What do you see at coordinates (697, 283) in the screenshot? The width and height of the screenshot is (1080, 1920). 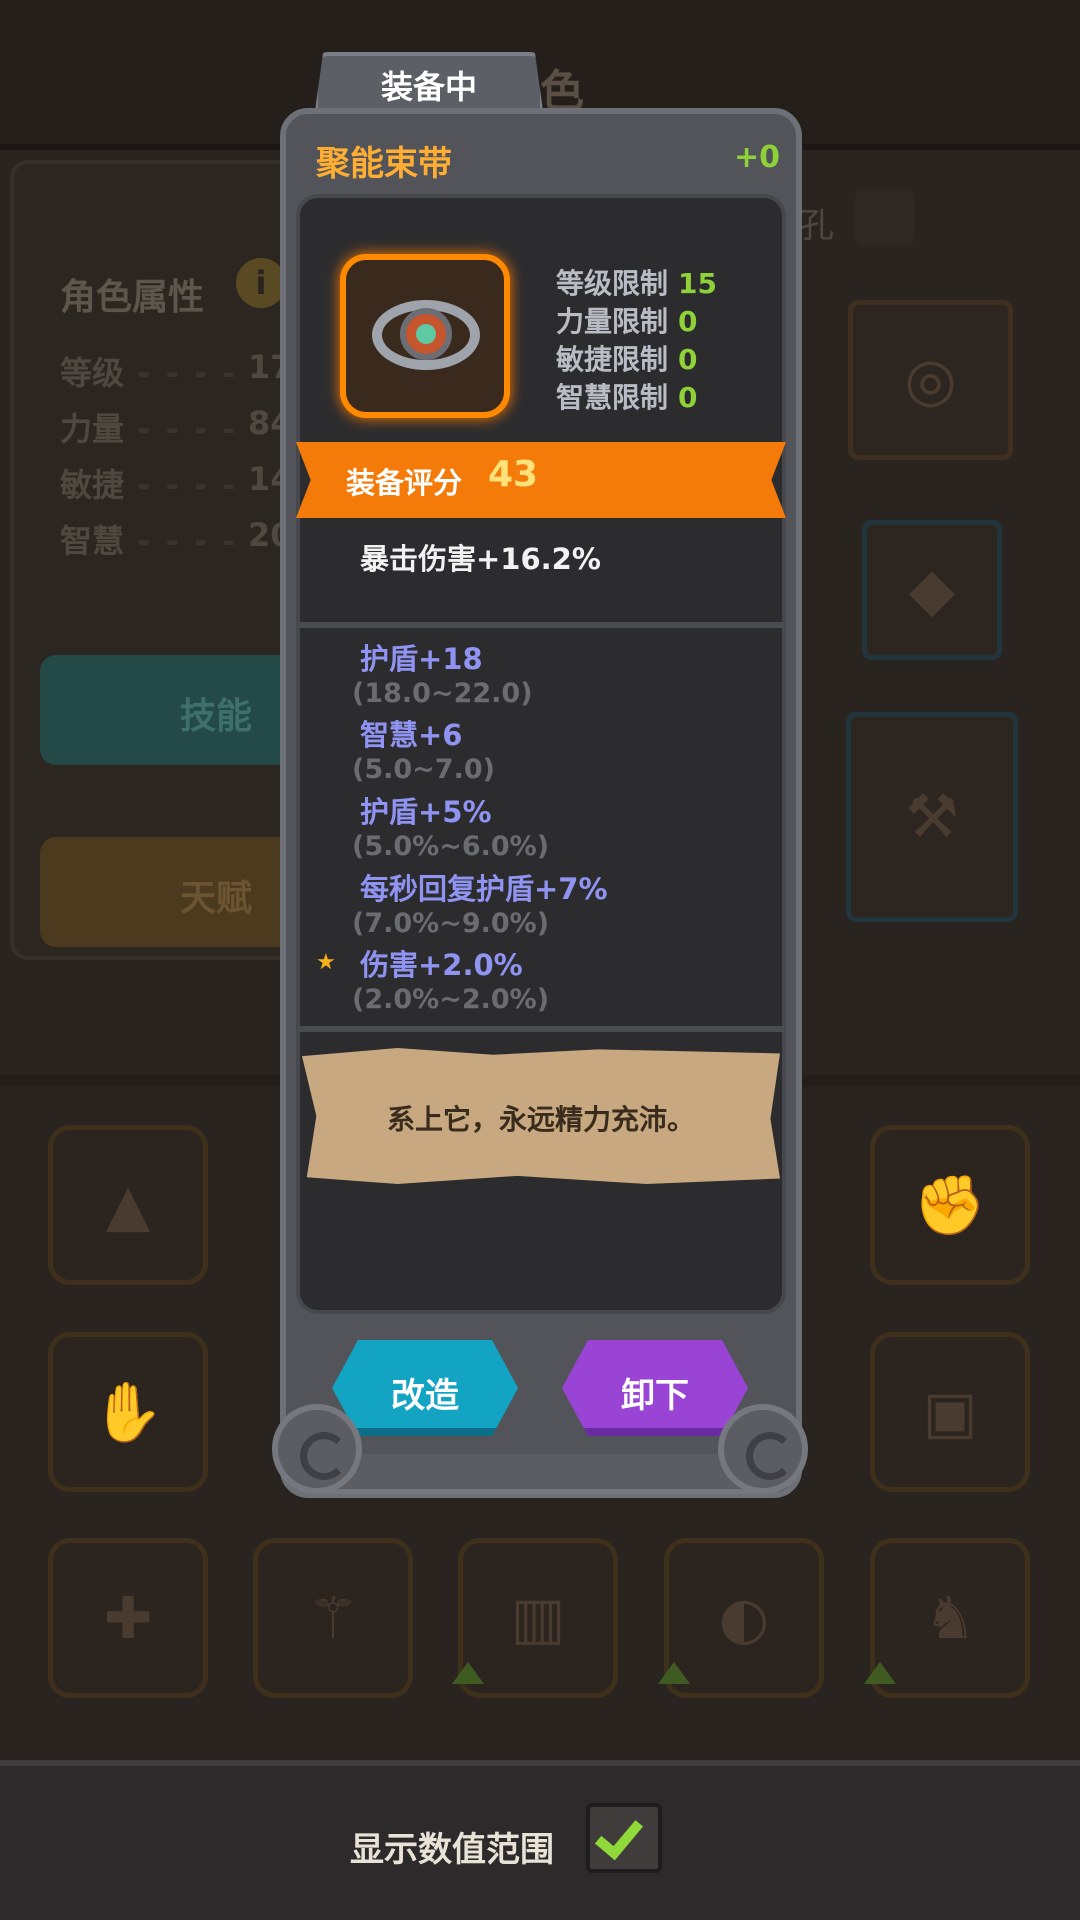 I see `requirement-value: 15` at bounding box center [697, 283].